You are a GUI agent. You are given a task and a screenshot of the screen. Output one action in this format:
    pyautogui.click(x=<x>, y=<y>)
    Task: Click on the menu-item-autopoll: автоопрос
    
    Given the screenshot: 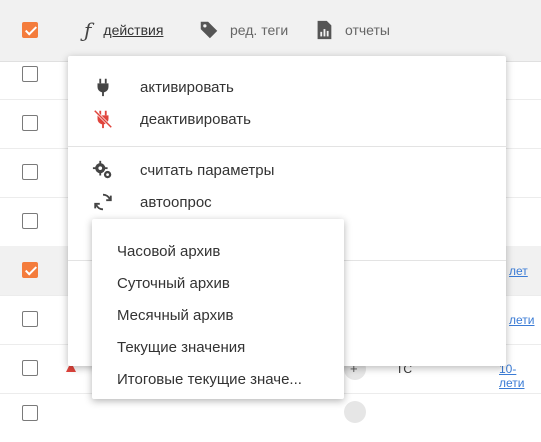 What is the action you would take?
    pyautogui.click(x=287, y=202)
    